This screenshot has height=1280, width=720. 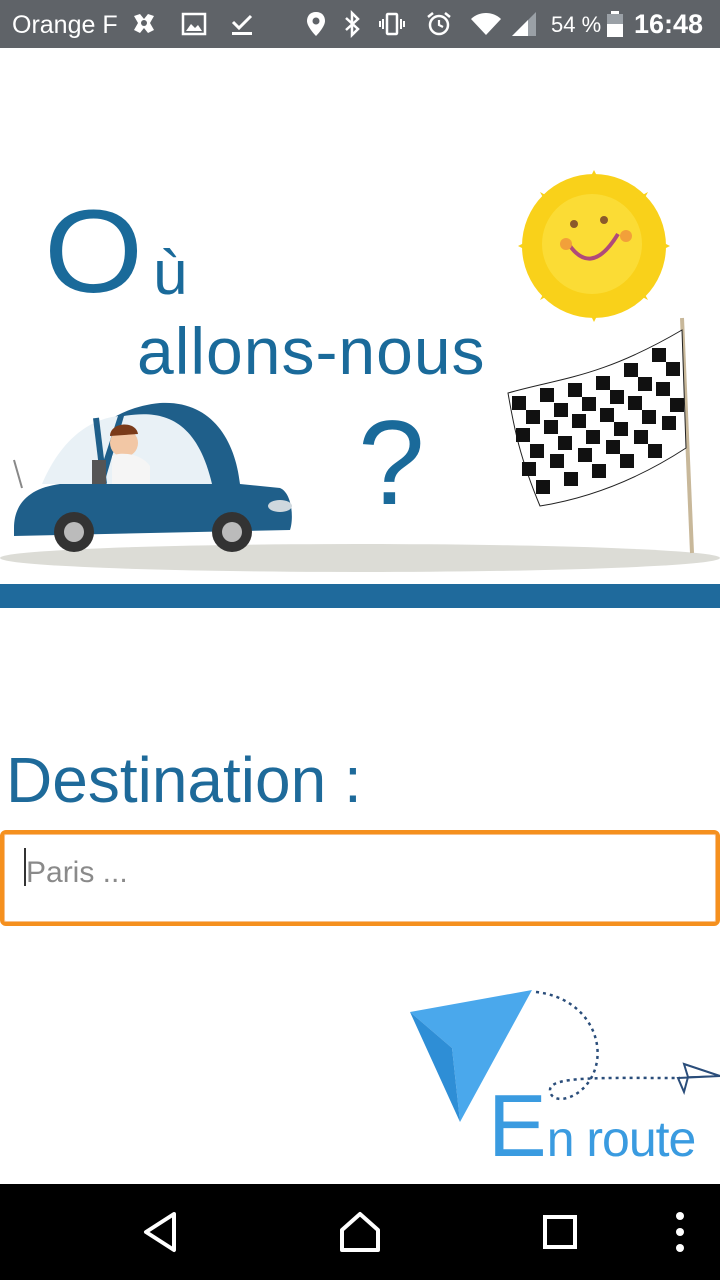 I want to click on menu-icon, so click(x=680, y=1232).